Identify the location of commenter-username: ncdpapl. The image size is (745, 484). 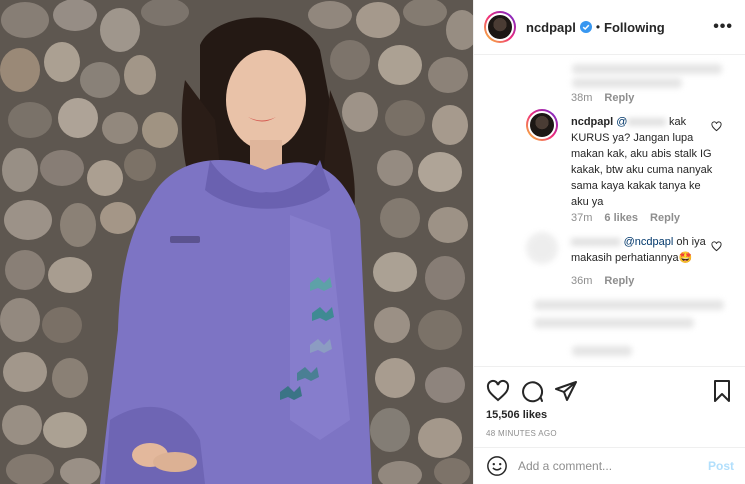
(592, 122).